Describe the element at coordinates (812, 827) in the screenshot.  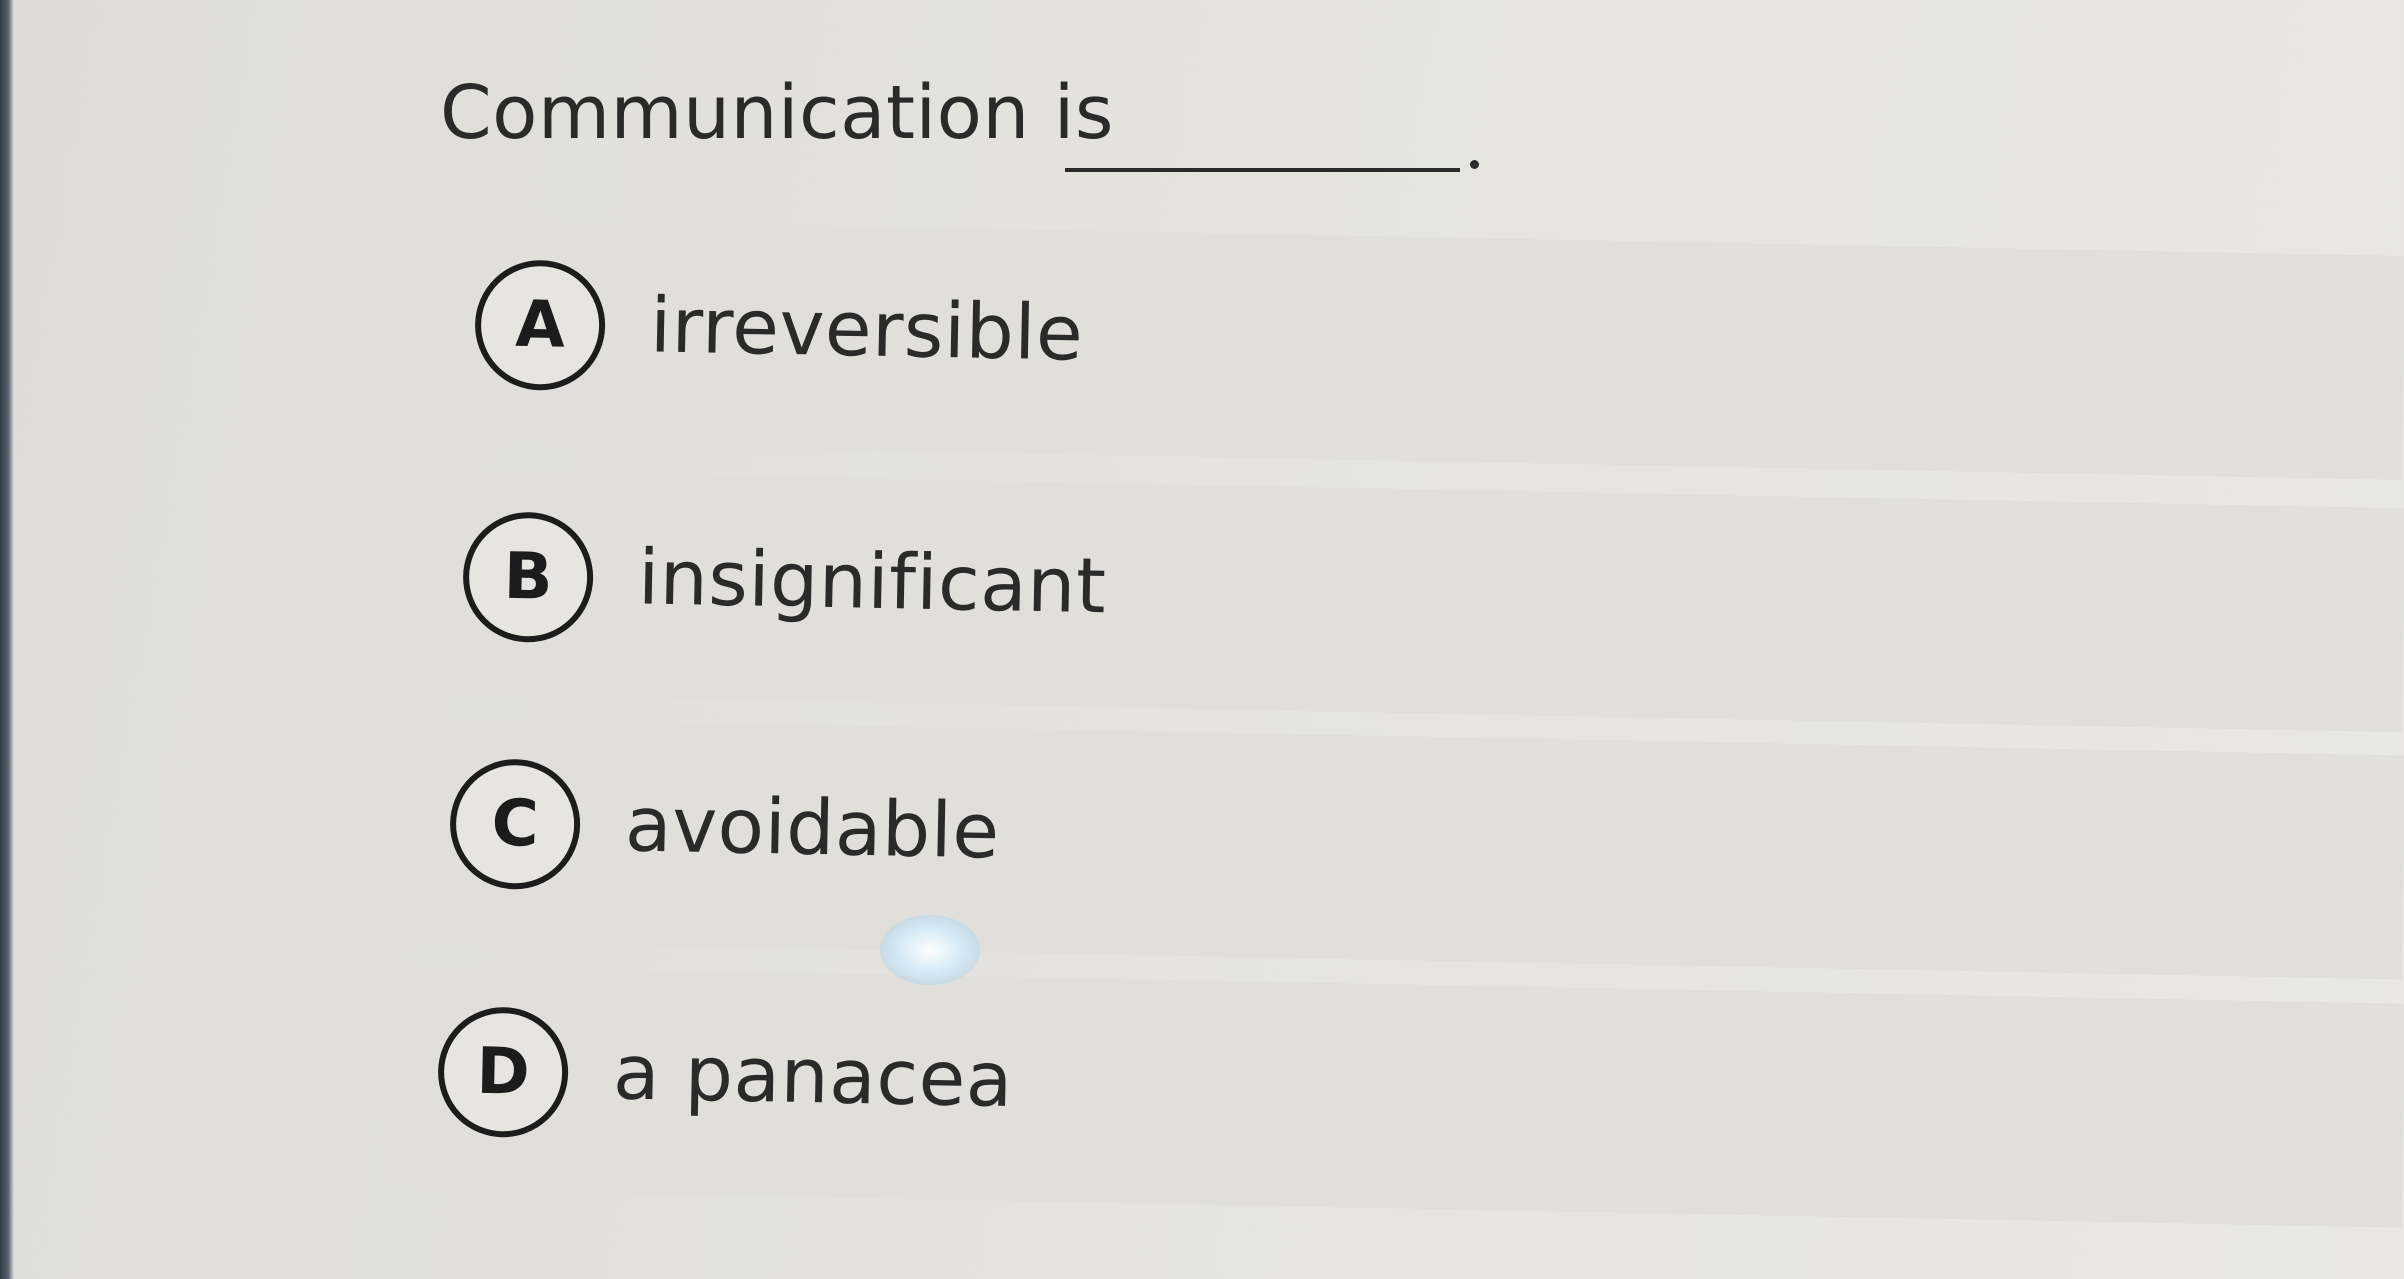
I see `option-c-label: avoidable` at that location.